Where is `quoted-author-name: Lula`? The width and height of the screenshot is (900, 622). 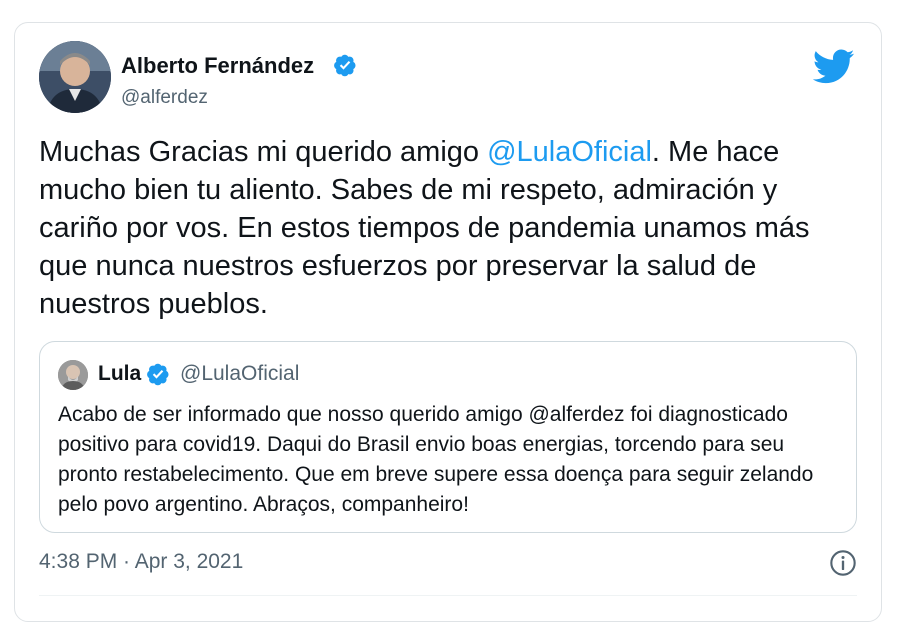 quoted-author-name: Lula is located at coordinates (119, 374).